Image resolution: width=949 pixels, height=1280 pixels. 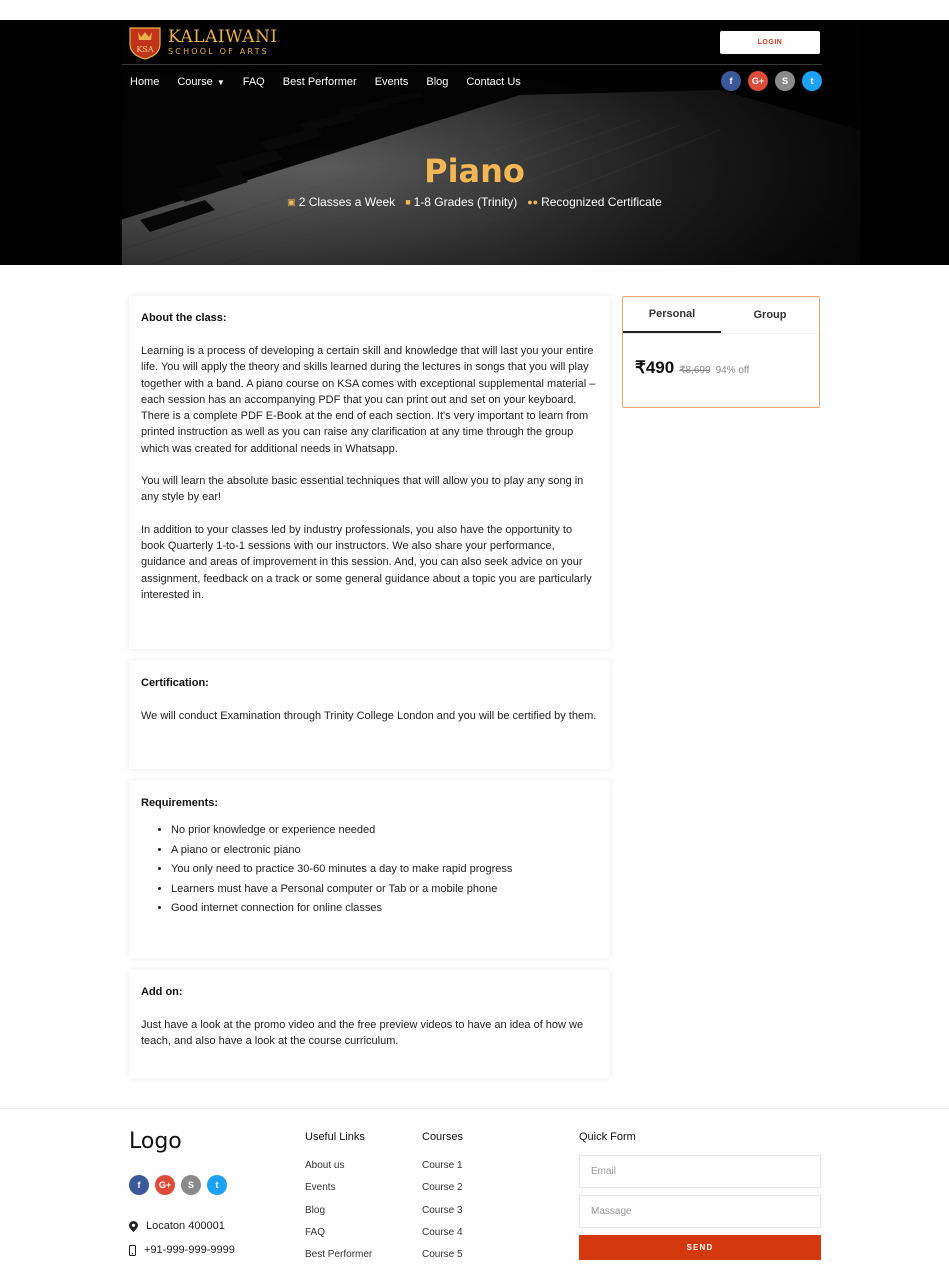 I want to click on tab-group: Group, so click(x=770, y=315).